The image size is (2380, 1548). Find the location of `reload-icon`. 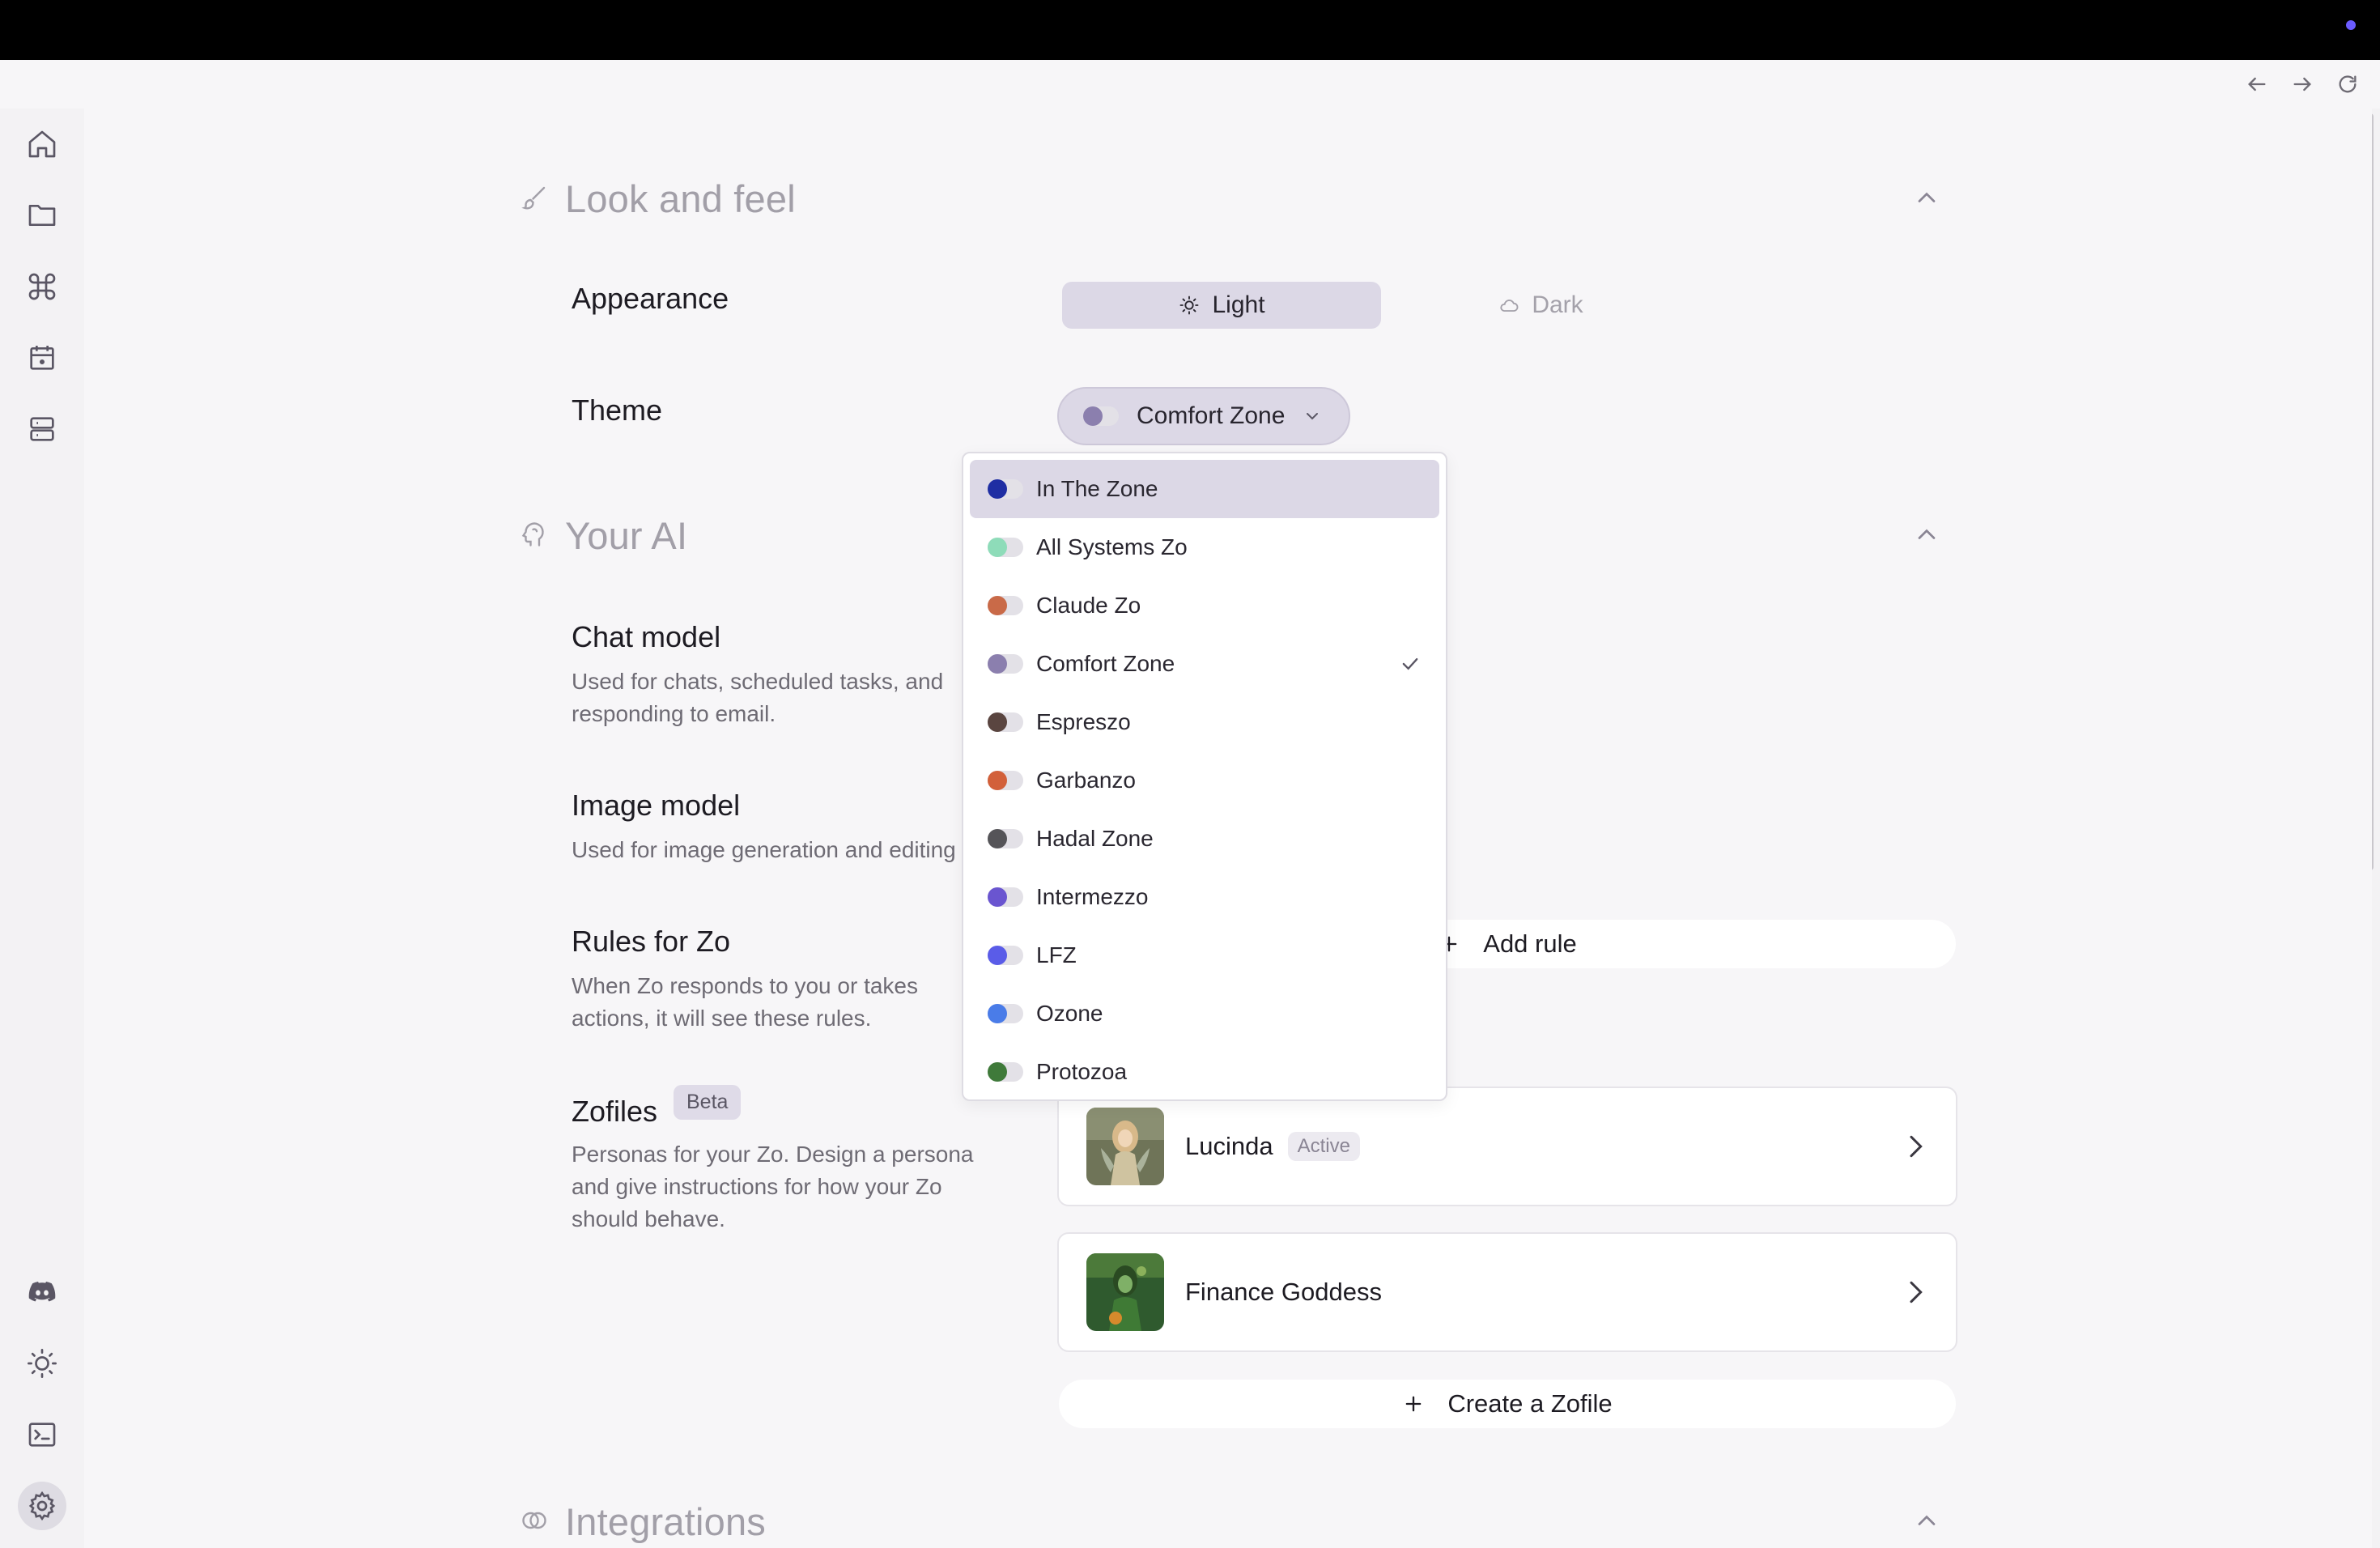

reload-icon is located at coordinates (2347, 84).